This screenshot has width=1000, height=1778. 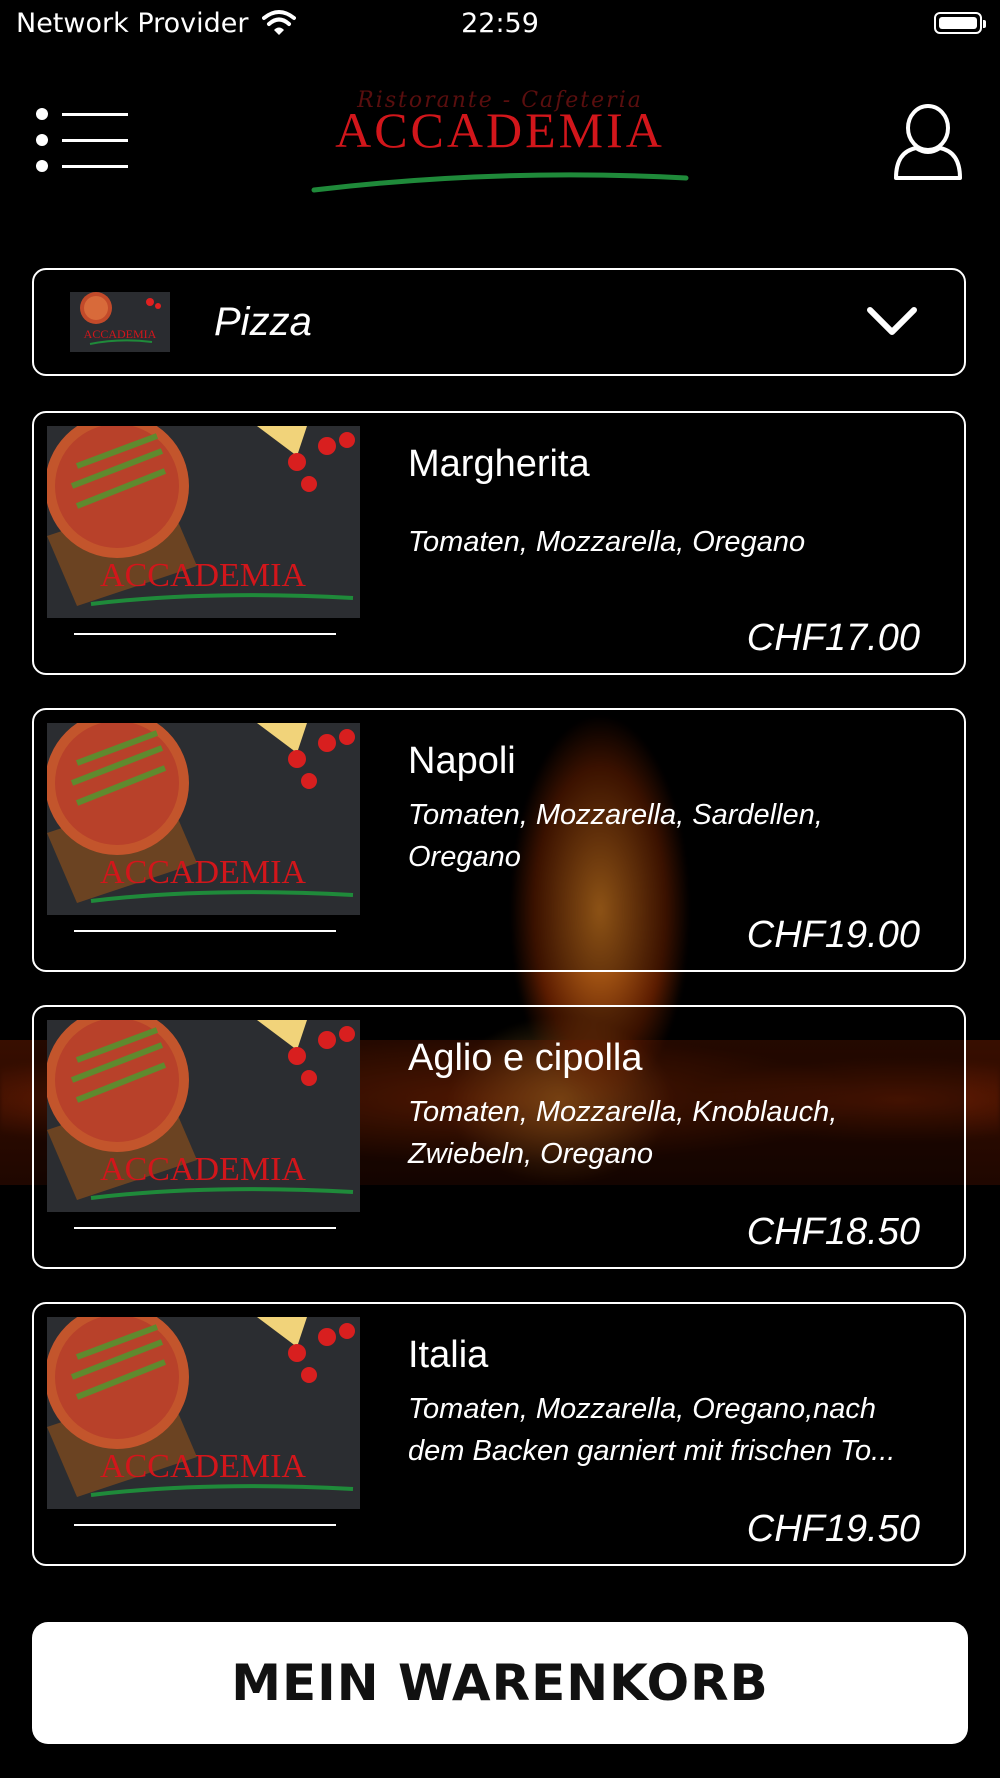 I want to click on cart-button: MEIN WARENKORB, so click(x=500, y=1683).